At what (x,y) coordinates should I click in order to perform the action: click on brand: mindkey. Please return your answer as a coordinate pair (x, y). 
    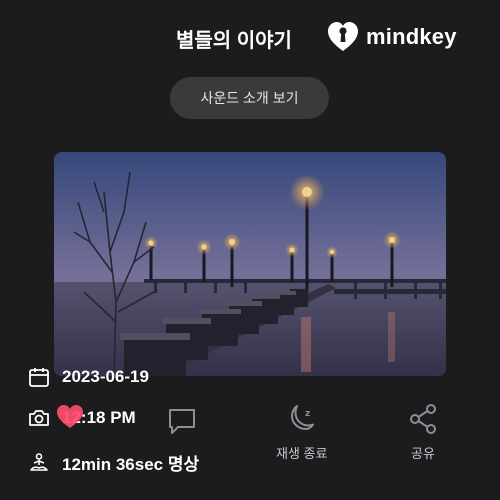
    Looking at the image, I should click on (391, 37).